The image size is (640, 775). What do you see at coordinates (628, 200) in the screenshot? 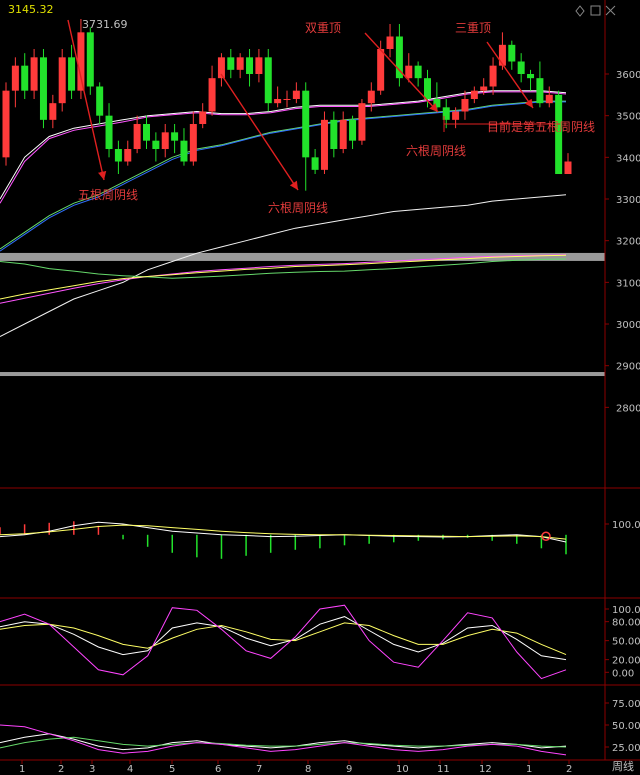
I see `y-tick-label: 3300` at bounding box center [628, 200].